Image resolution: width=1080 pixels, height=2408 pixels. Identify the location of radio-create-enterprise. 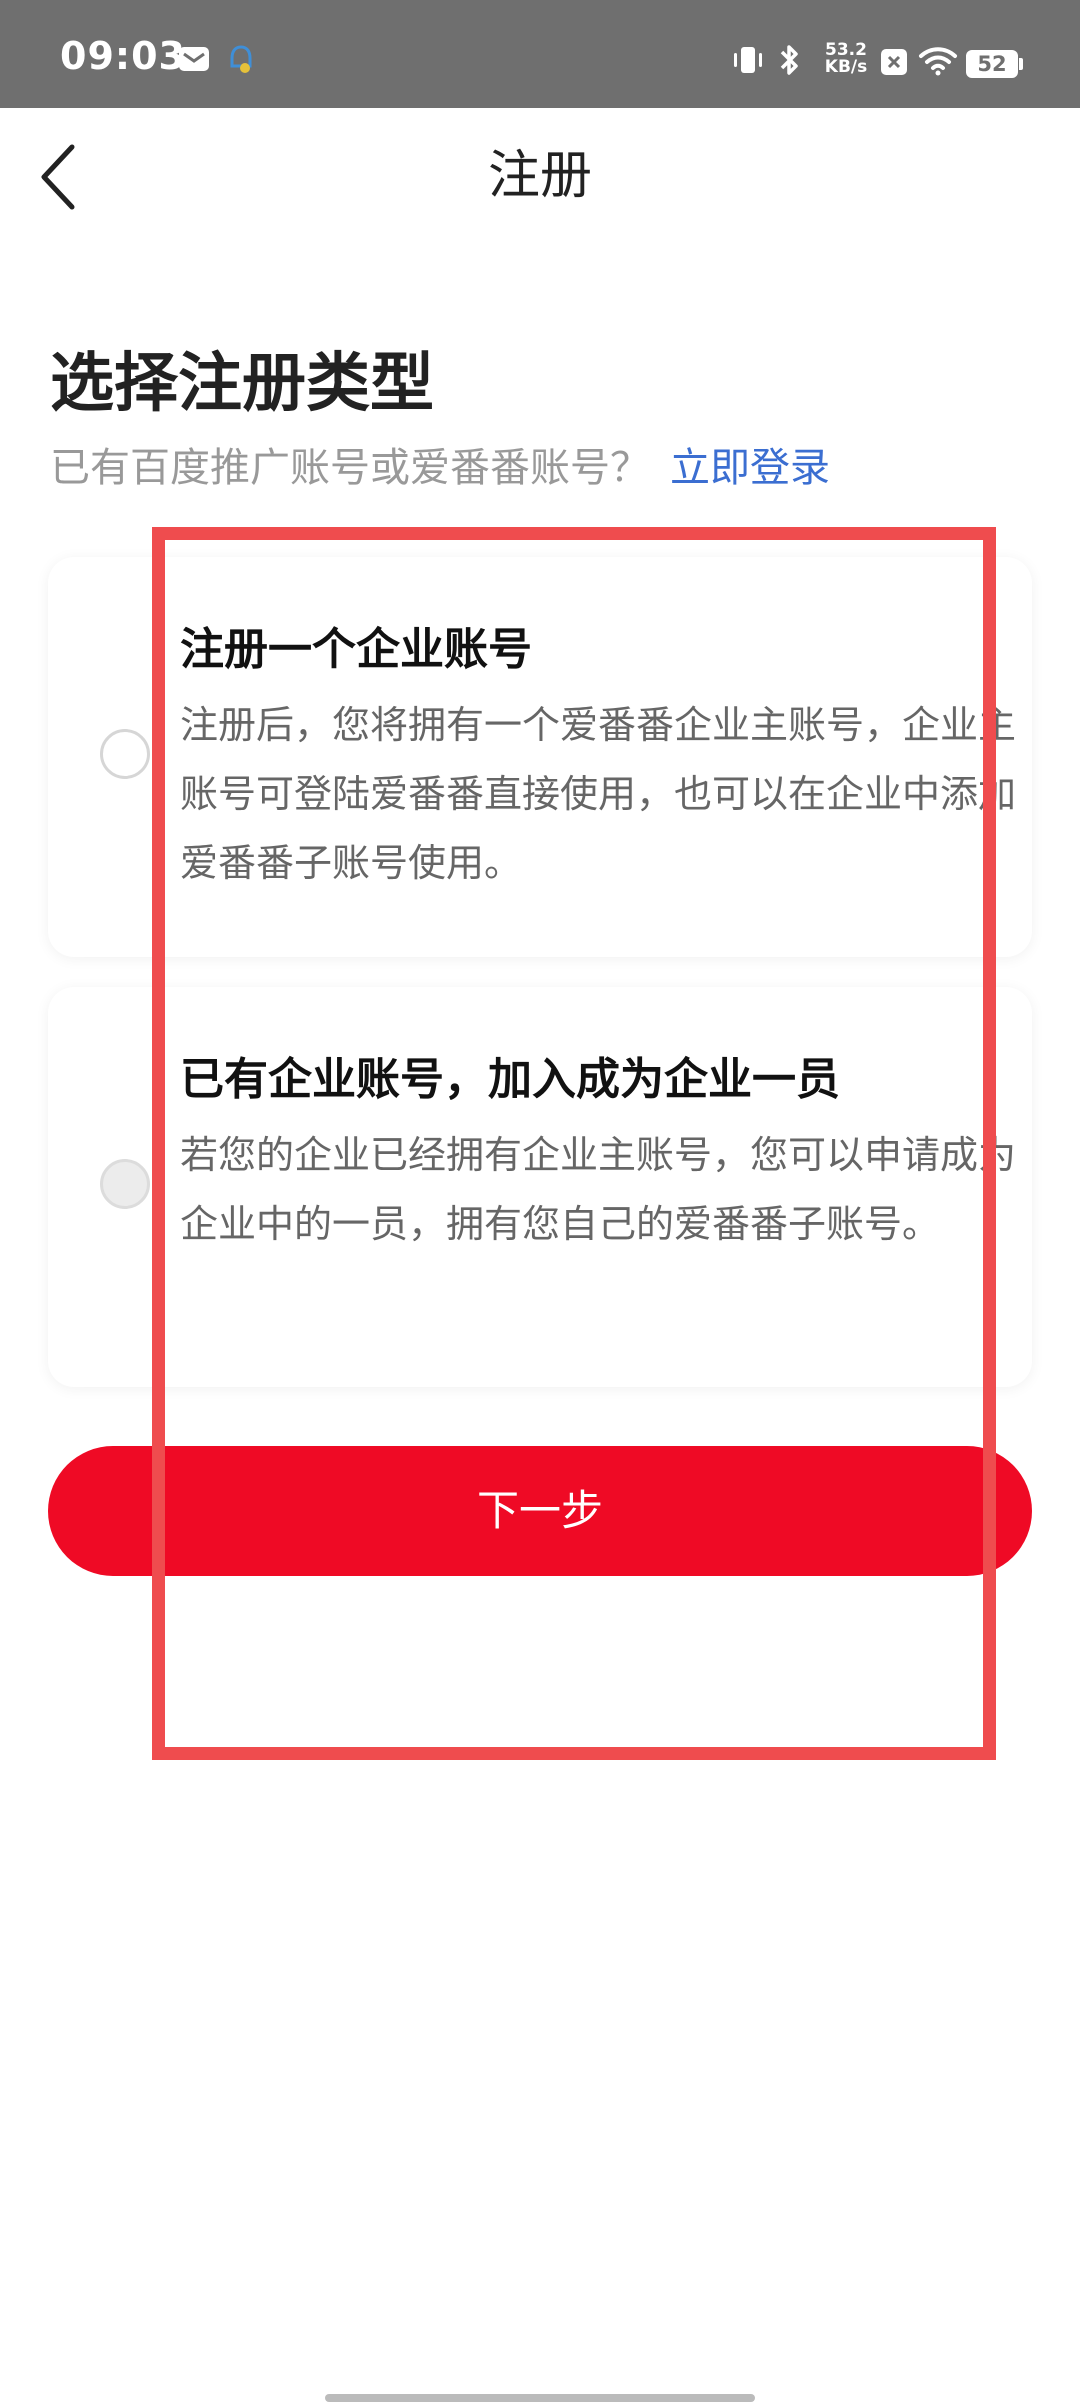
(125, 754).